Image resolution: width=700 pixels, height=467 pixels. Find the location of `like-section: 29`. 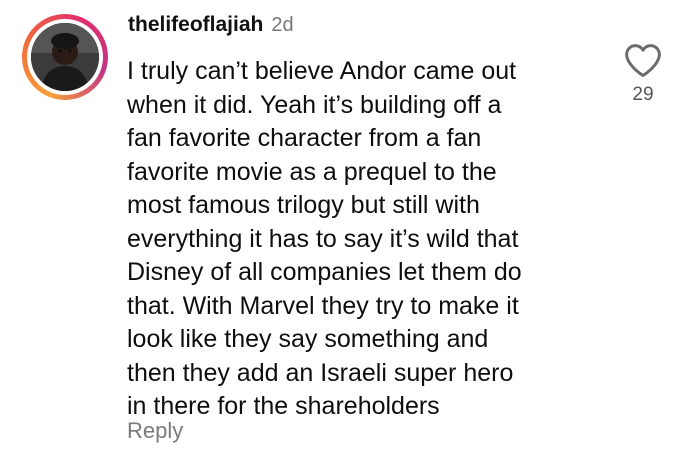

like-section: 29 is located at coordinates (643, 74).